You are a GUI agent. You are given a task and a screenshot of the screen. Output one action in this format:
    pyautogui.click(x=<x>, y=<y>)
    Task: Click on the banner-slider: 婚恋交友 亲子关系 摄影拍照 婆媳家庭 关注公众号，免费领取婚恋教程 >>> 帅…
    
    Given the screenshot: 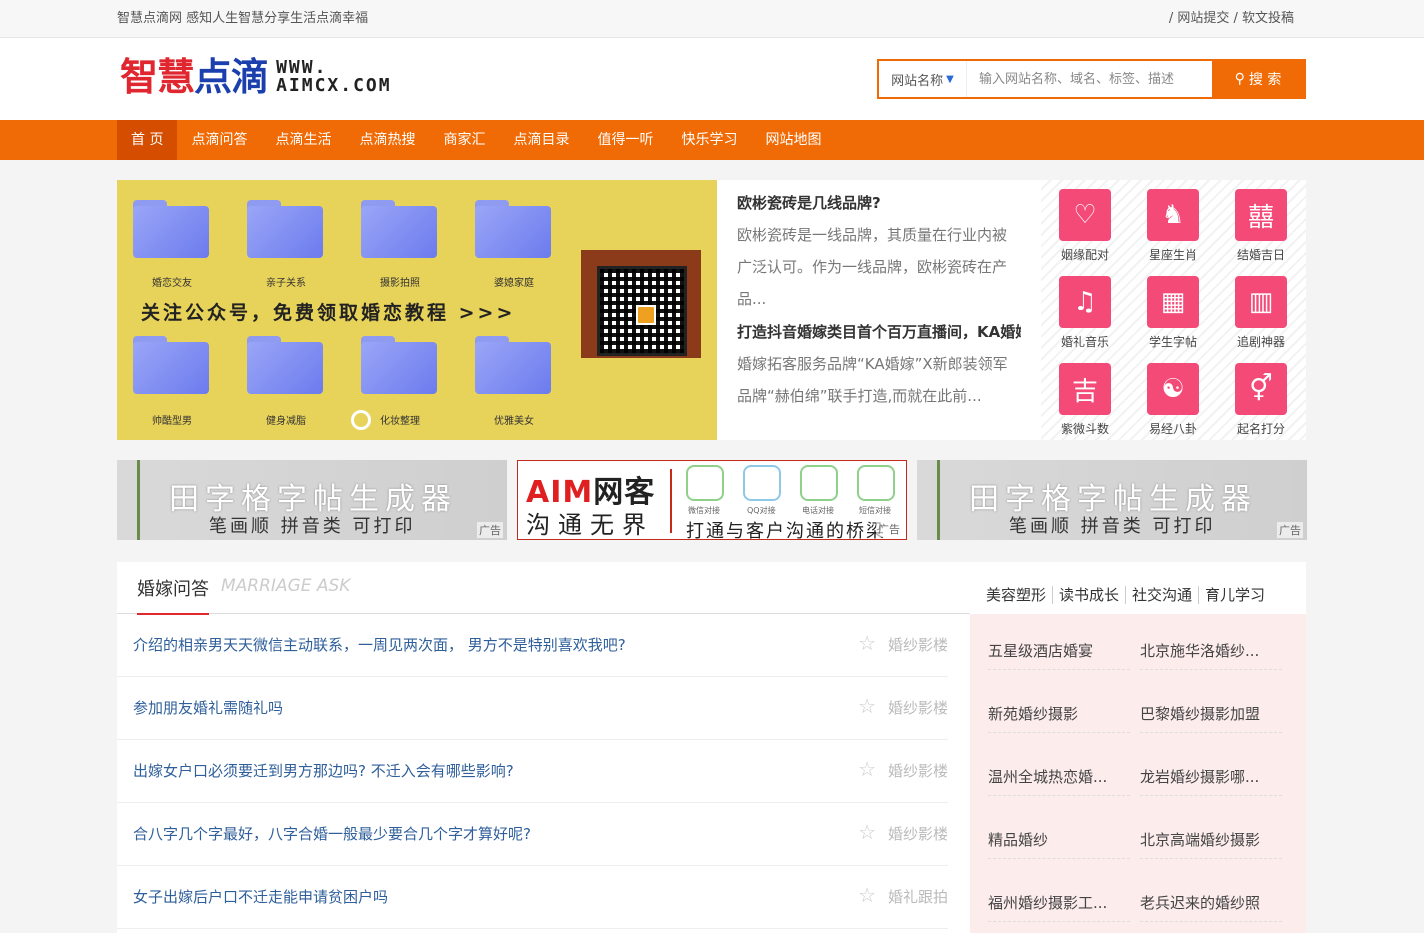 What is the action you would take?
    pyautogui.click(x=417, y=310)
    